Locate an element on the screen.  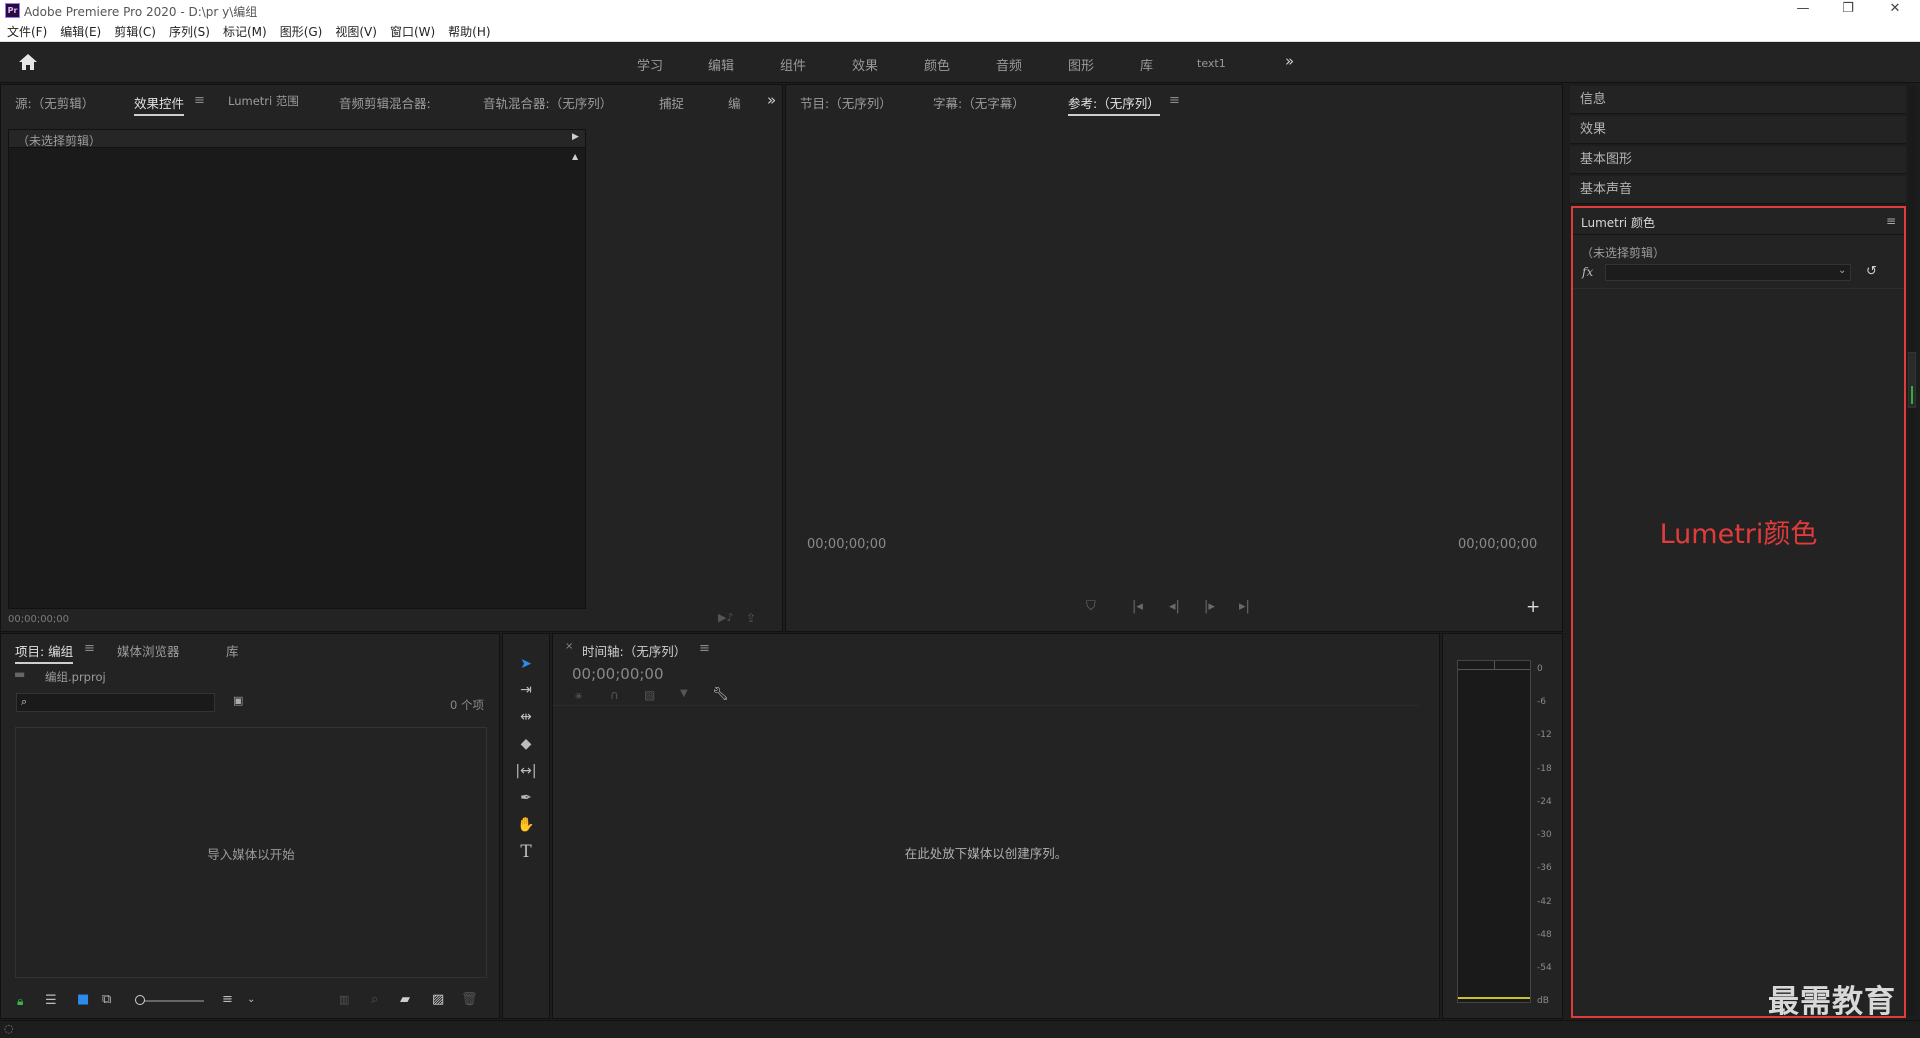
freeform-view-icon: ⧉ is located at coordinates (106, 999).